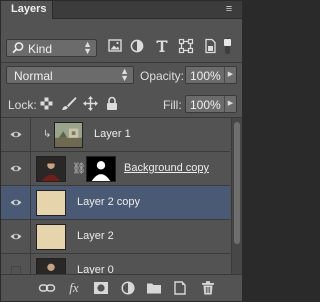 The height and width of the screenshot is (302, 320). Describe the element at coordinates (70, 75) in the screenshot. I see `blend-mode-select: Normal ▲ ▼` at that location.